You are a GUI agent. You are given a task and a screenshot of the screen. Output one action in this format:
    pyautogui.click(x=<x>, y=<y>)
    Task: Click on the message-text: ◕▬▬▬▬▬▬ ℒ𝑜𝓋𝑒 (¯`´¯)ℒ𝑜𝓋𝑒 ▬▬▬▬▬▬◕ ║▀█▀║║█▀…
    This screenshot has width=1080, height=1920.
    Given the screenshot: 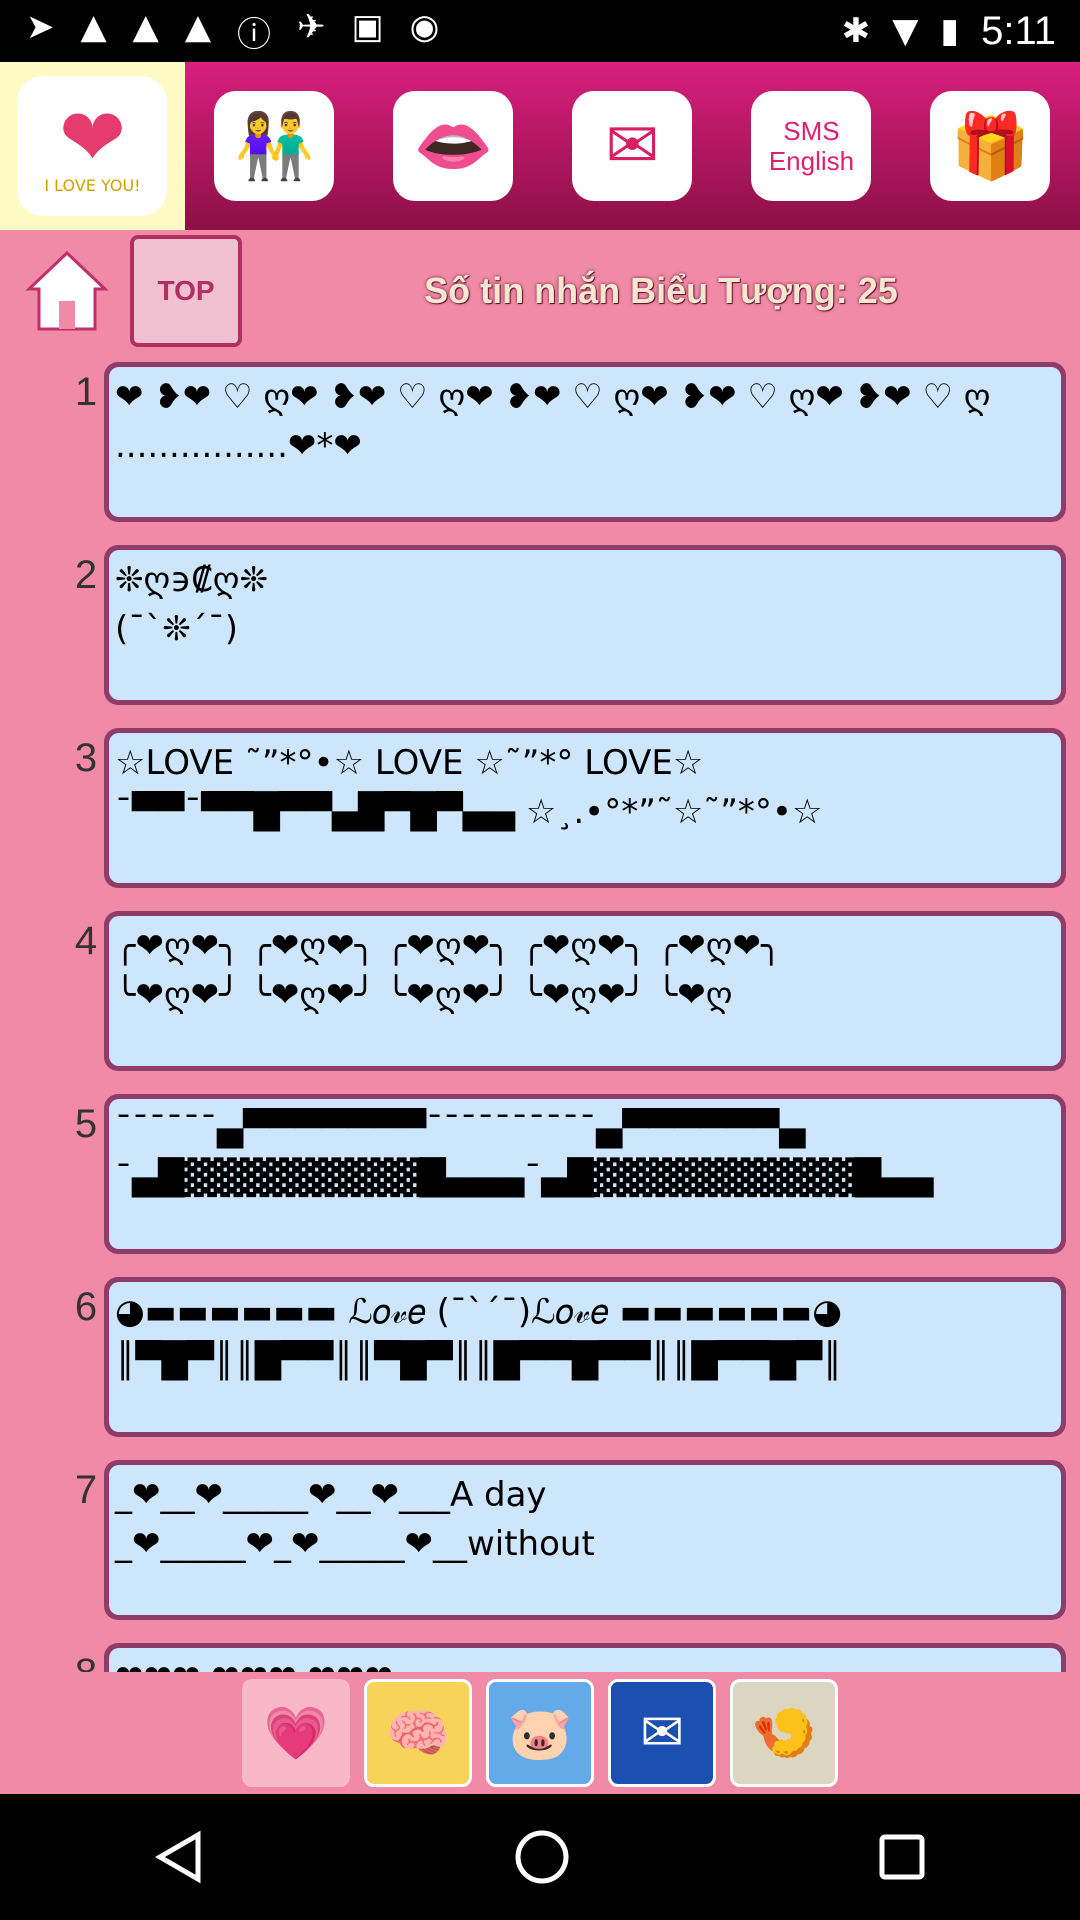 What is the action you would take?
    pyautogui.click(x=585, y=1357)
    